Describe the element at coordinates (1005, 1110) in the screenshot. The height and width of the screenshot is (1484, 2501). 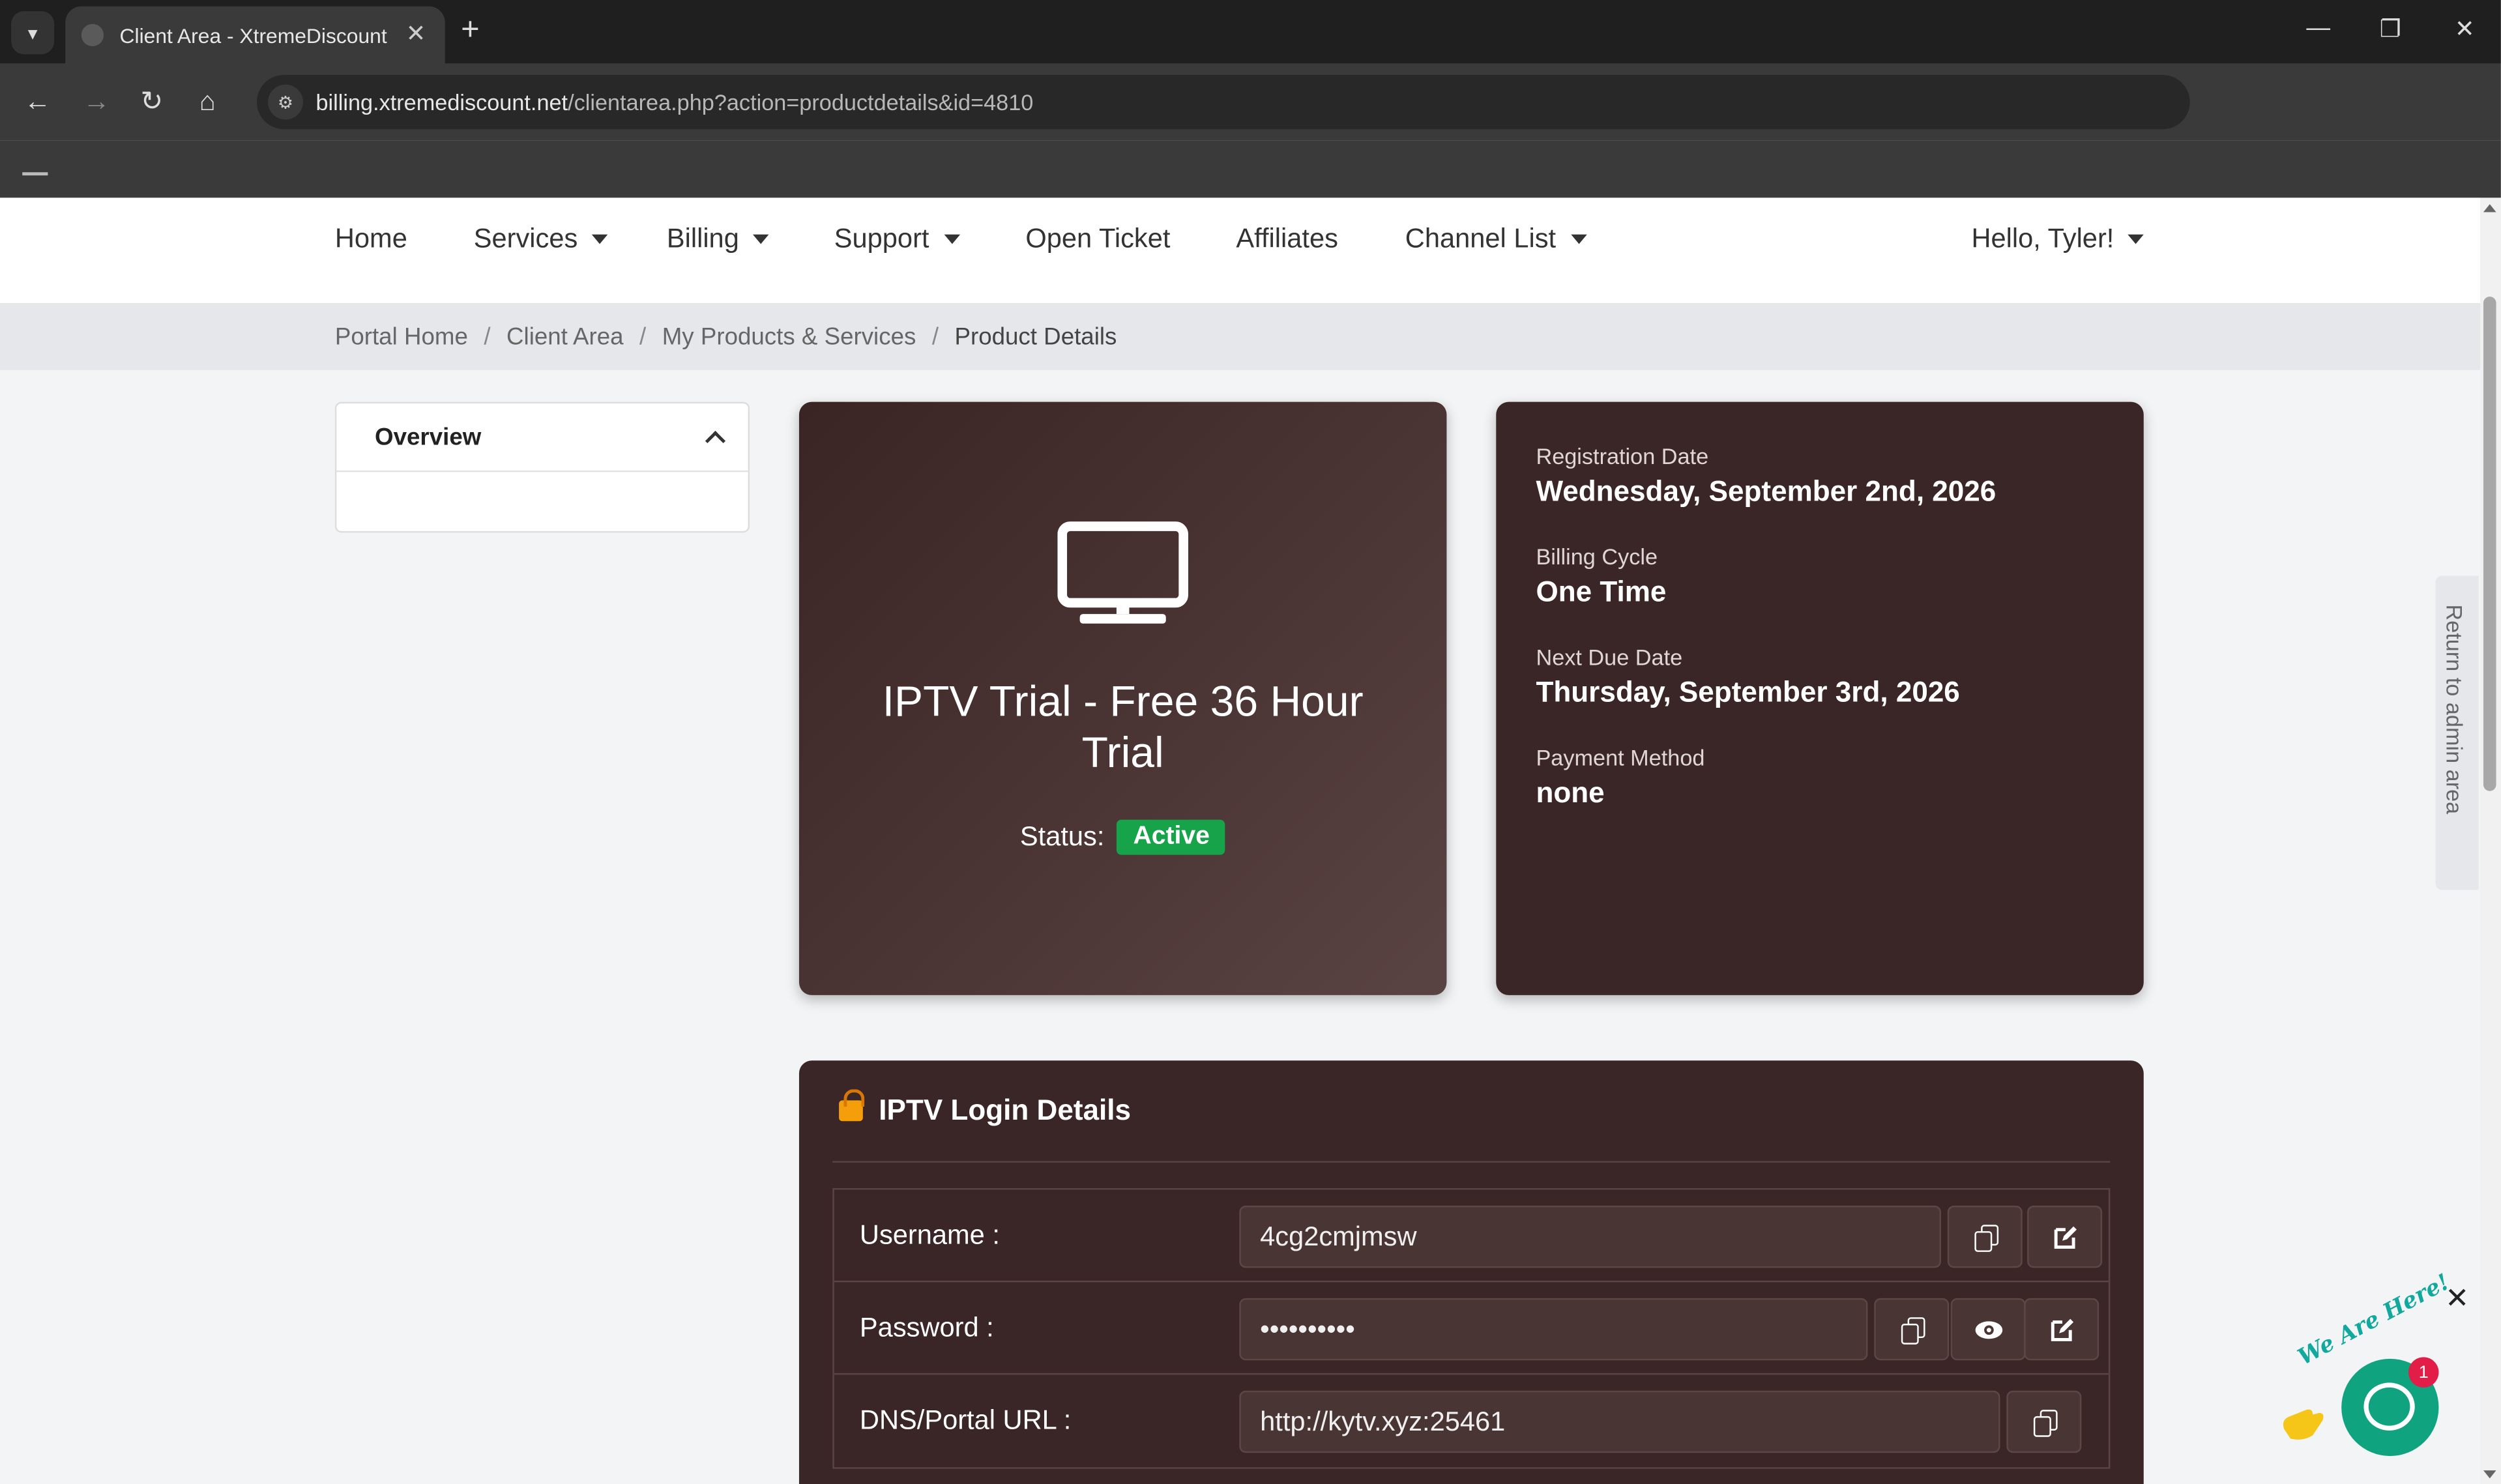
I see `login-title: IPTV Login Details` at that location.